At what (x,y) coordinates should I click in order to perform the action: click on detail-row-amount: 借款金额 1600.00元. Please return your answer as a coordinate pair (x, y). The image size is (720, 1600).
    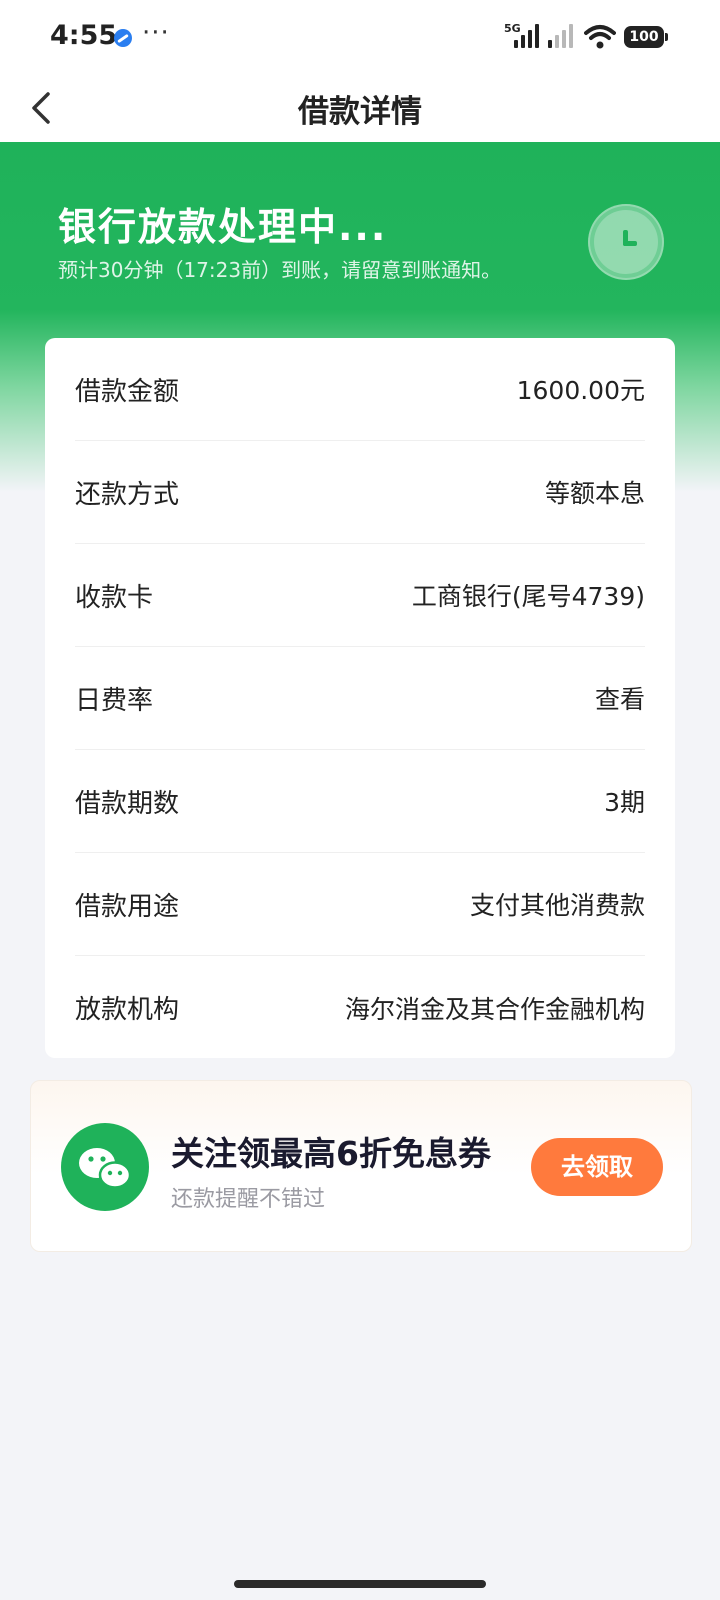
    Looking at the image, I should click on (360, 389).